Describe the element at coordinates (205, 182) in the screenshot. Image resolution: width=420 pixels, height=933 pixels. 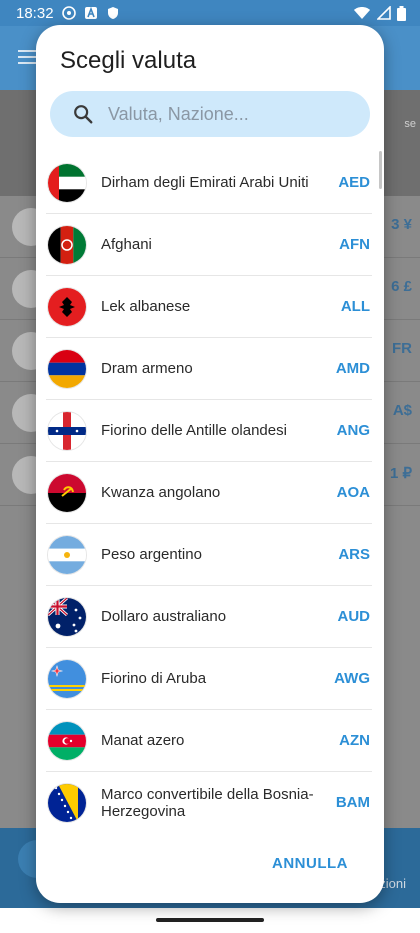
I see `currency-name: Dirham degli Emirati Arabi Uniti` at that location.